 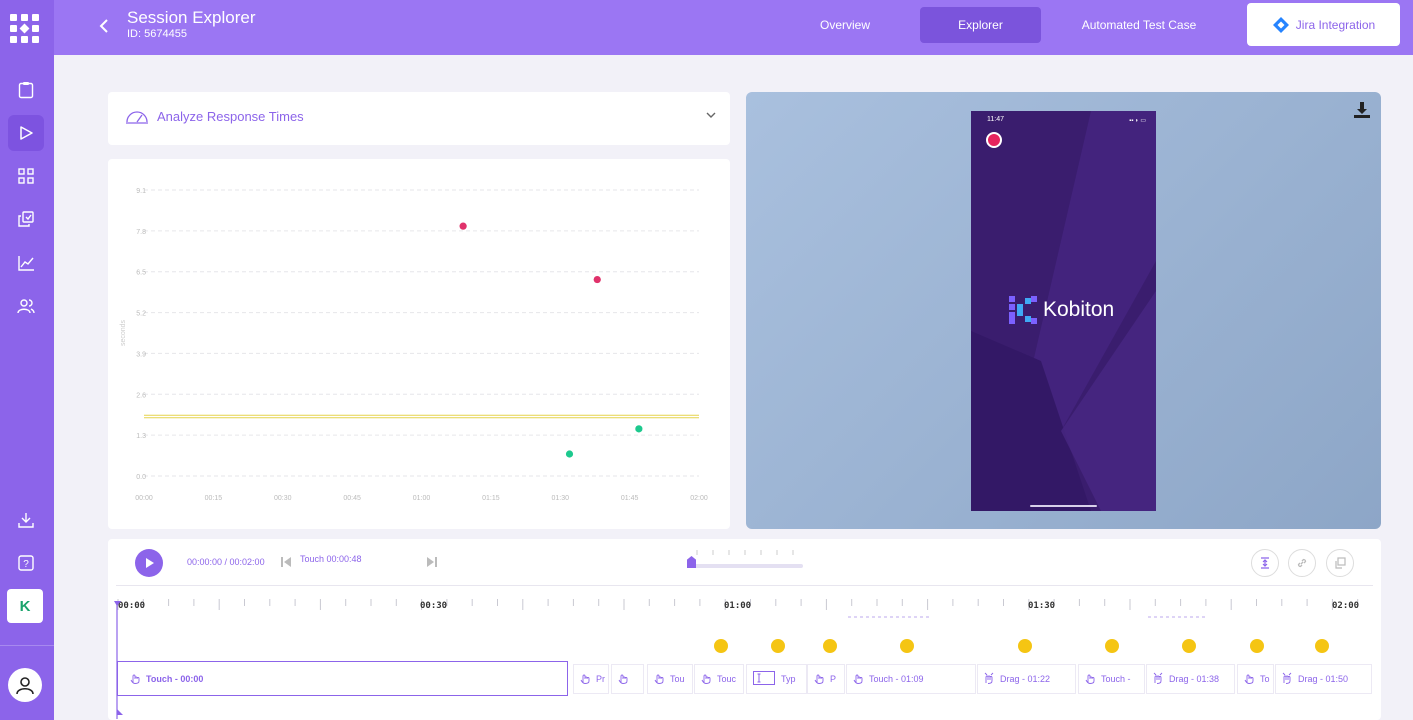 What do you see at coordinates (141, 191) in the screenshot?
I see `y-tick-label: 9.1` at bounding box center [141, 191].